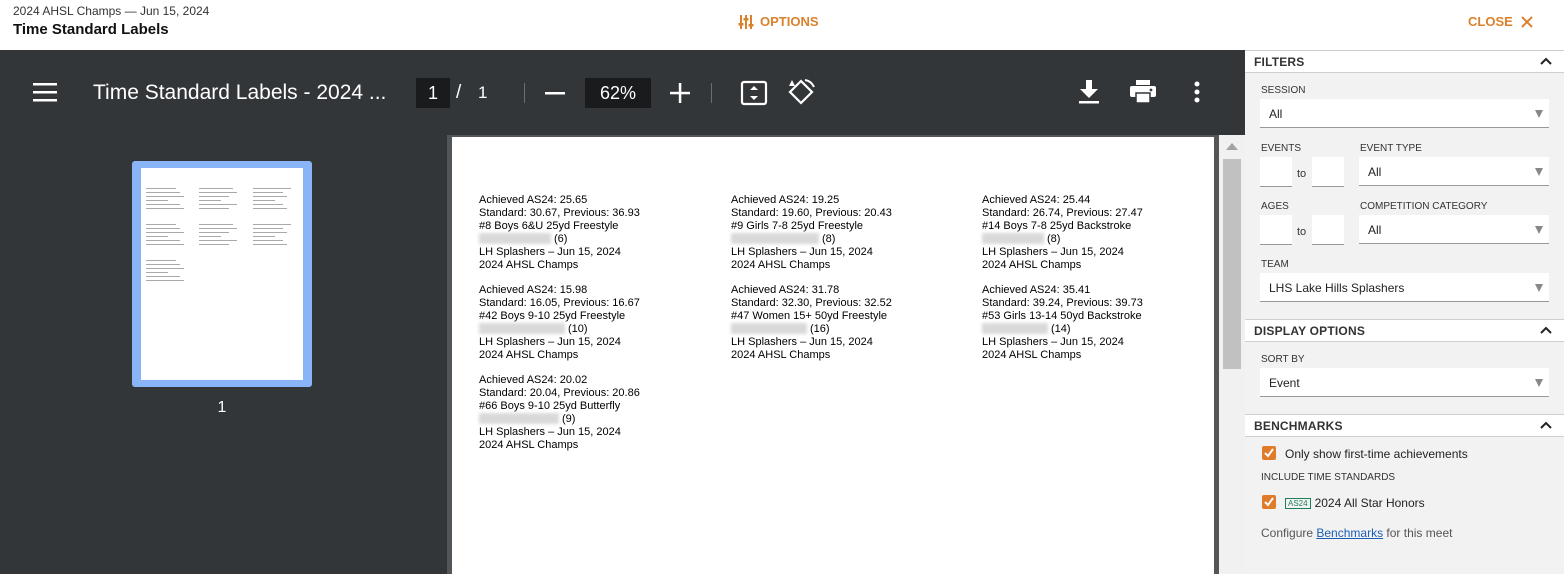 The height and width of the screenshot is (574, 1564). Describe the element at coordinates (1276, 230) in the screenshot. I see `ages-from-input` at that location.